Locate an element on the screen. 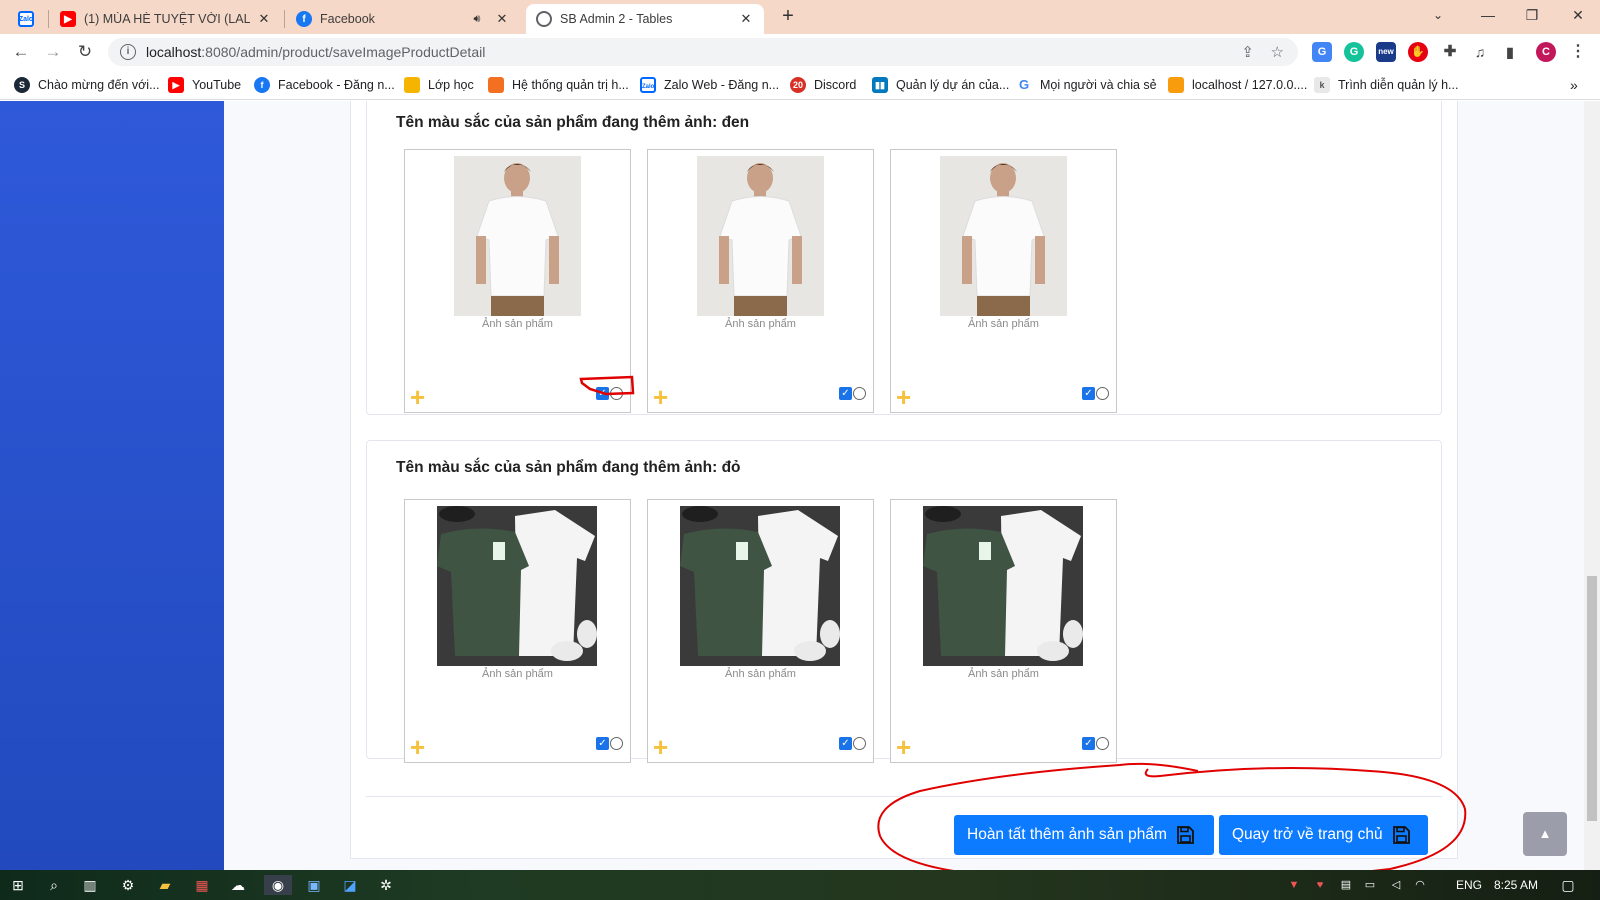 This screenshot has height=900, width=1600. annotation-buttons-circle is located at coordinates (1172, 816).